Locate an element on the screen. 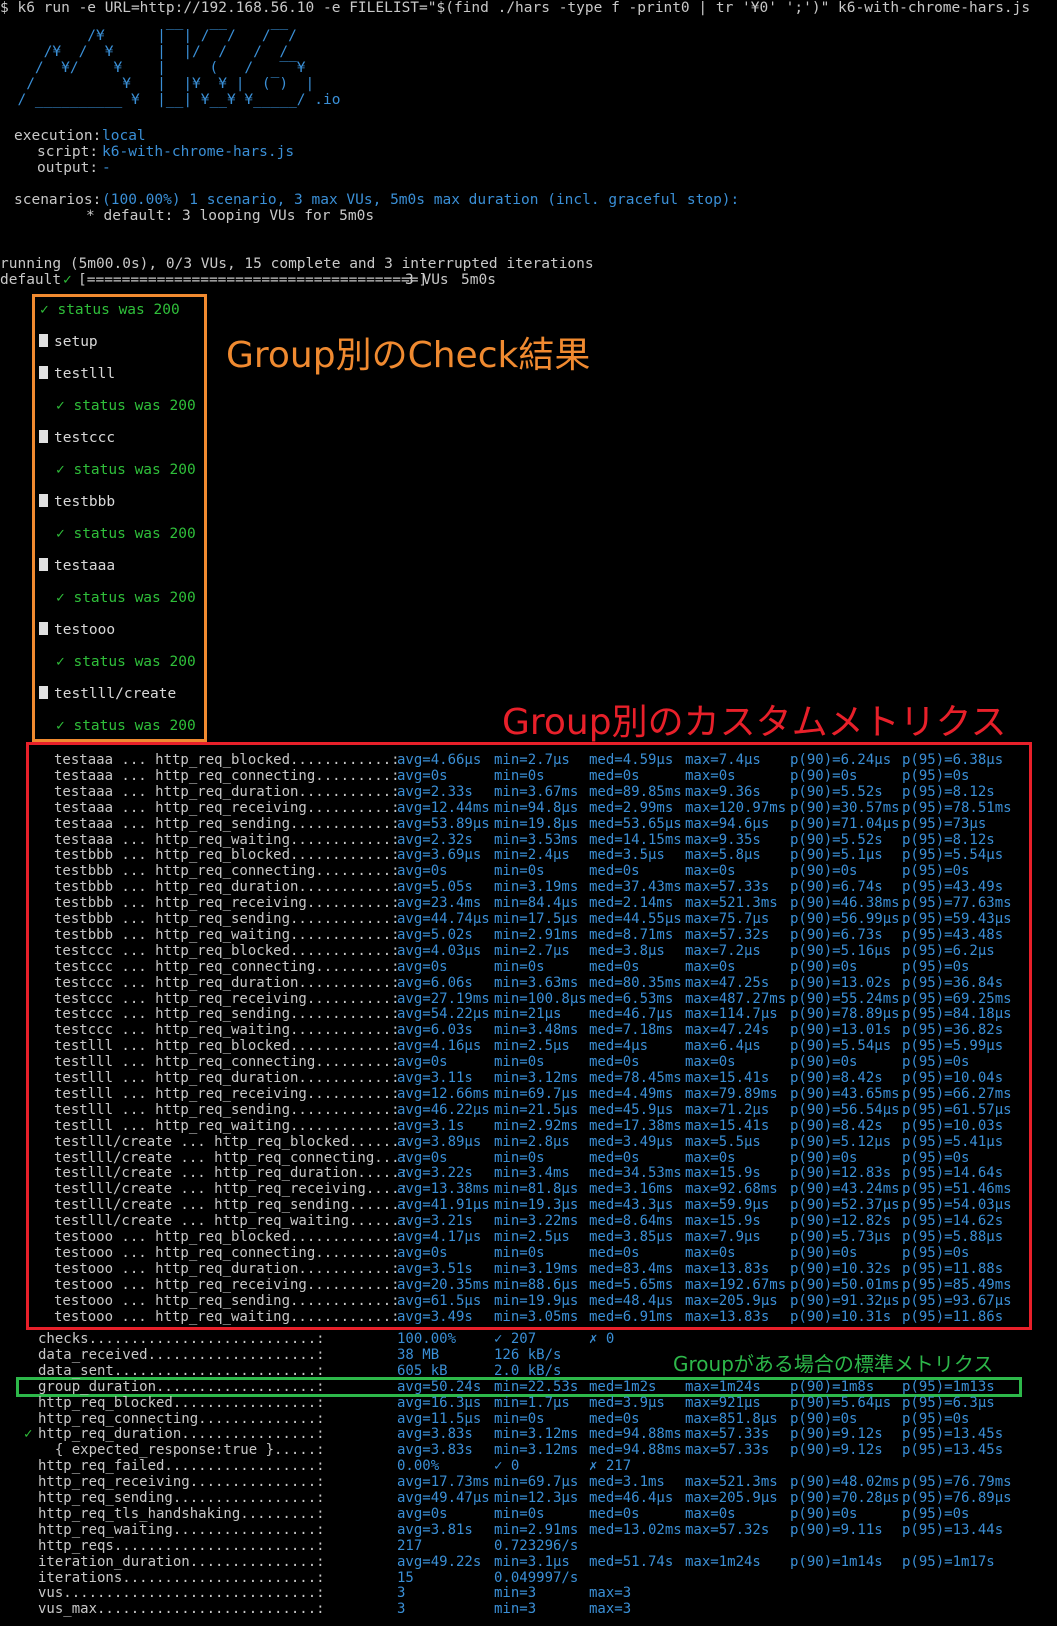 The image size is (1057, 1626). metric-max: max=71.2µs is located at coordinates (727, 1109).